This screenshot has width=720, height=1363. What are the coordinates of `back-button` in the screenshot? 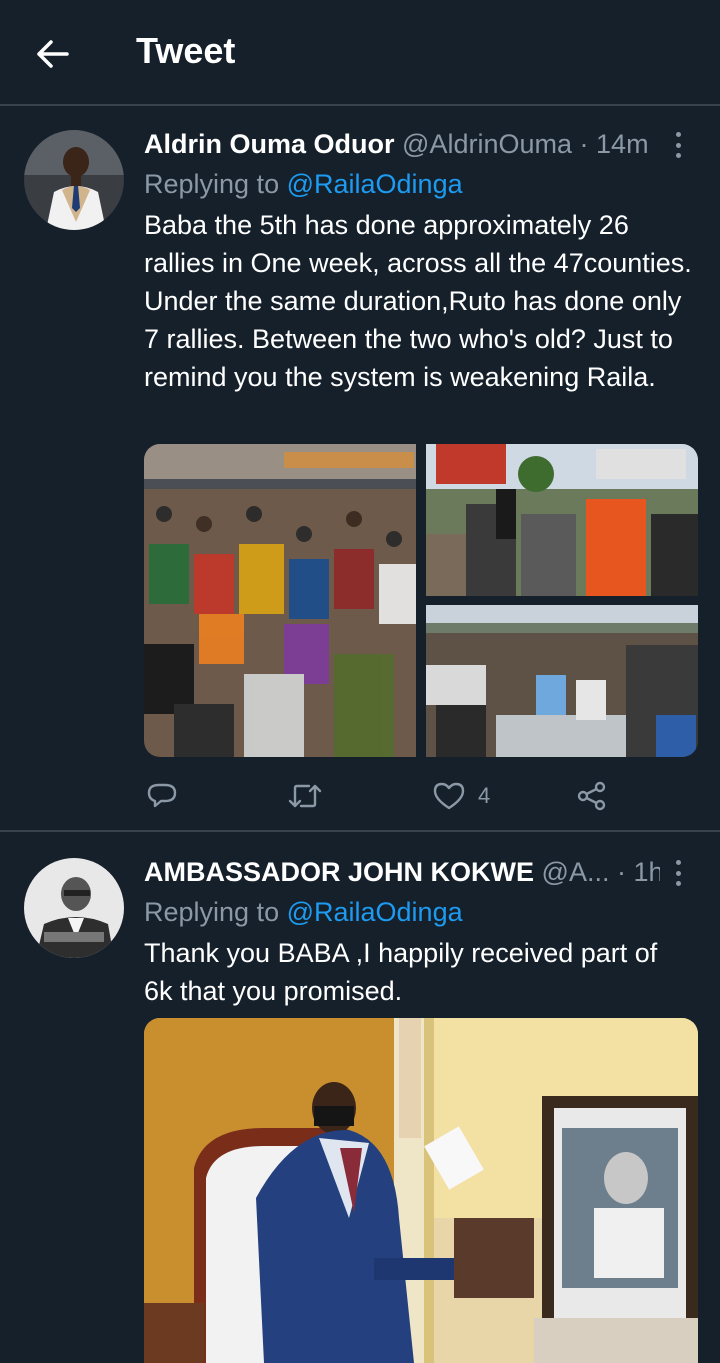 It's located at (52, 54).